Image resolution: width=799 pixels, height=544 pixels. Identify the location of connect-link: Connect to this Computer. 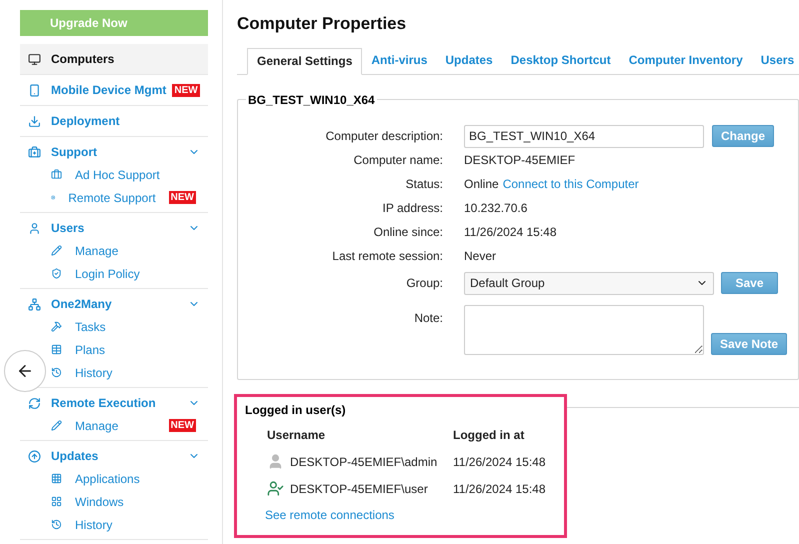
(570, 184).